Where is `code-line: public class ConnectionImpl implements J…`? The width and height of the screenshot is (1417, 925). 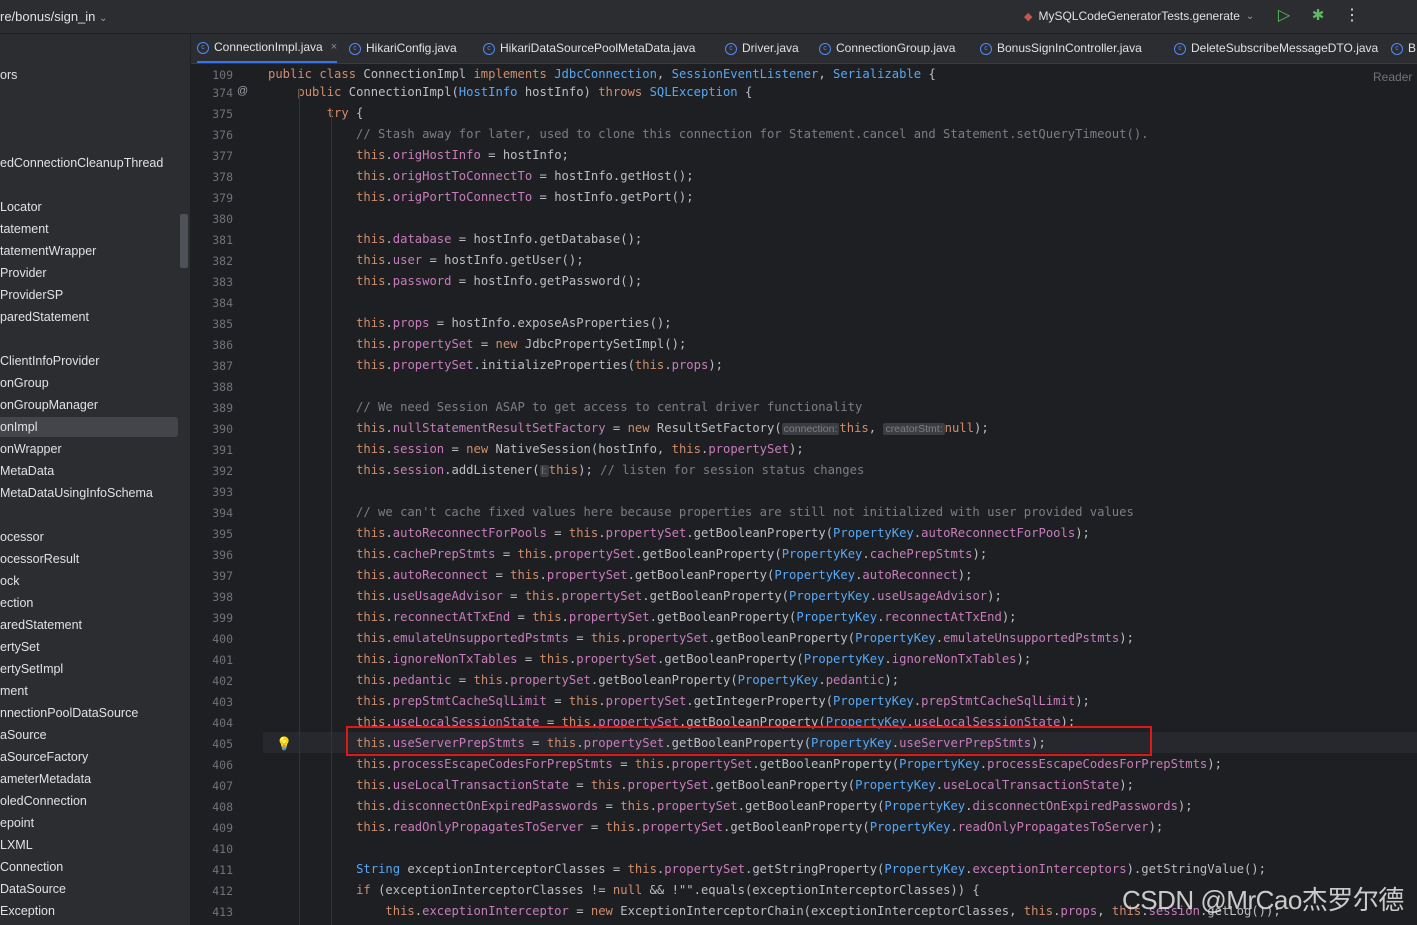 code-line: public class ConnectionImpl implements J… is located at coordinates (602, 74).